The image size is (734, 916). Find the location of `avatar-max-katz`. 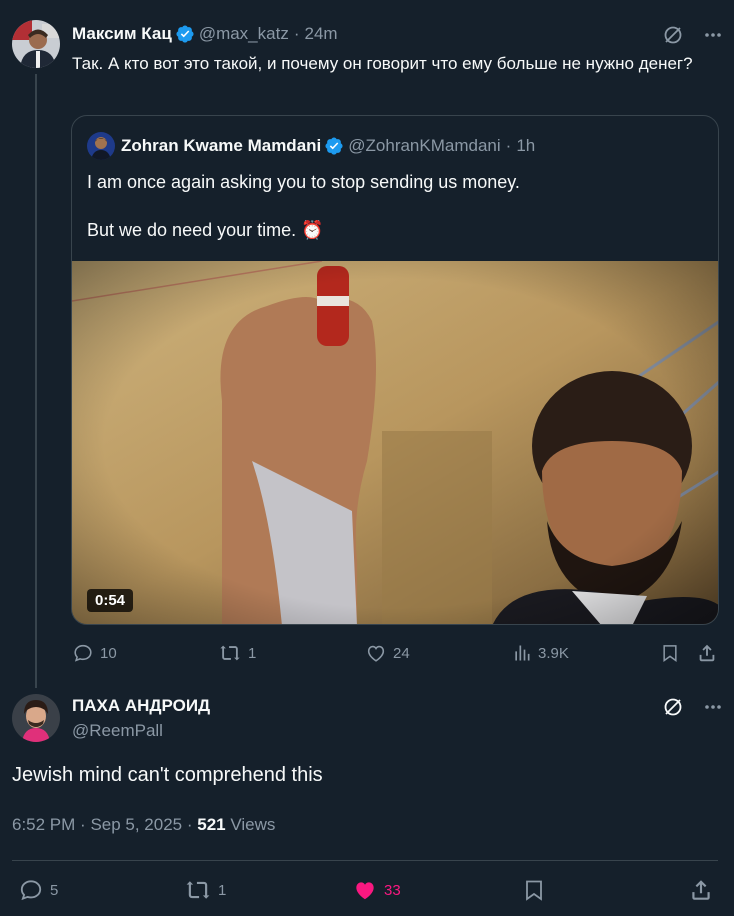

avatar-max-katz is located at coordinates (36, 44).